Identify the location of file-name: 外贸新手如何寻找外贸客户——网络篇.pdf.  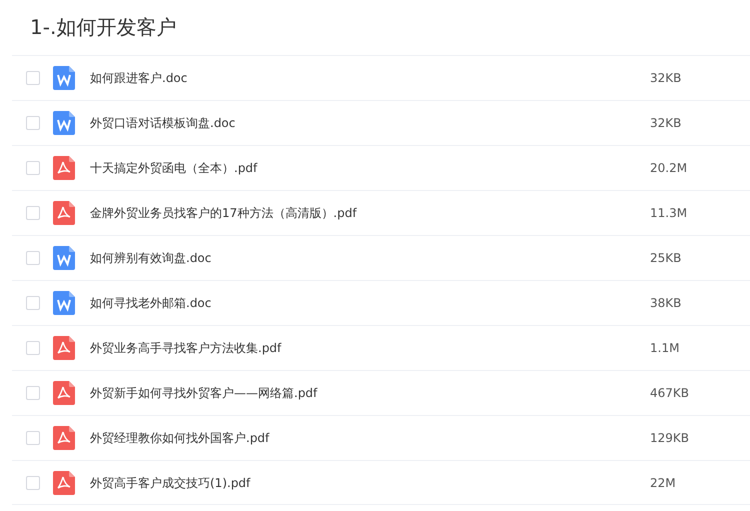
(370, 393).